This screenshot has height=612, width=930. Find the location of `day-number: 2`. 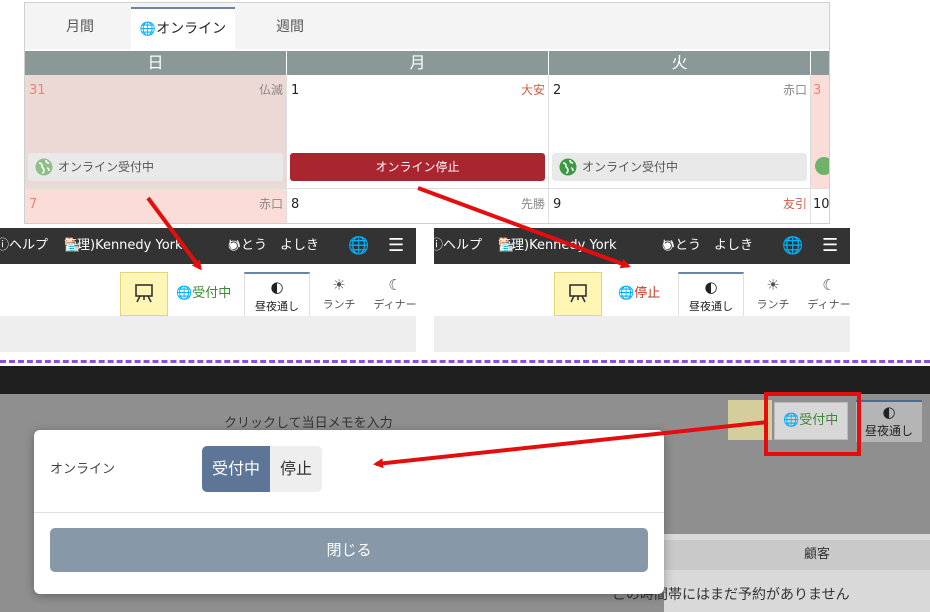

day-number: 2 is located at coordinates (557, 90).